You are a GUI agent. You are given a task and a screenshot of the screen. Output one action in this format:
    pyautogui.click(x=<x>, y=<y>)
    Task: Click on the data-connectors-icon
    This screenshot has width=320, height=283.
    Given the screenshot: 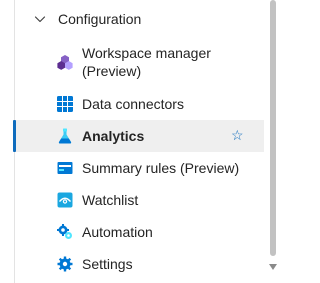 What is the action you would take?
    pyautogui.click(x=65, y=104)
    